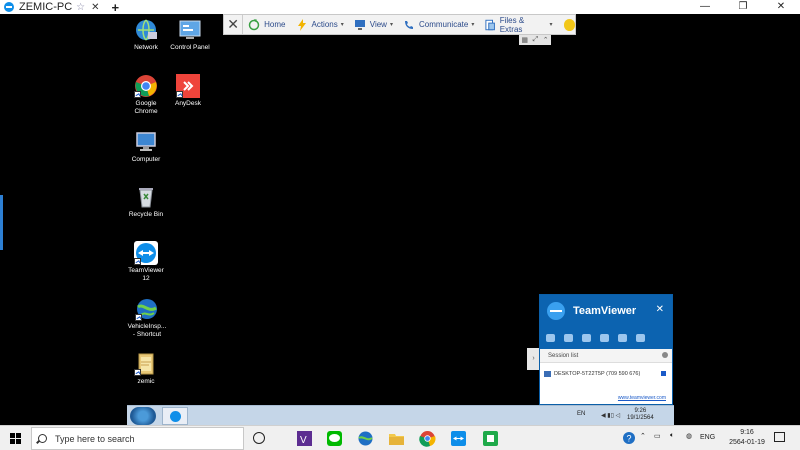 Image resolution: width=800 pixels, height=450 pixels. Describe the element at coordinates (95, 7) in the screenshot. I see `tab-close-icon: ✕` at that location.